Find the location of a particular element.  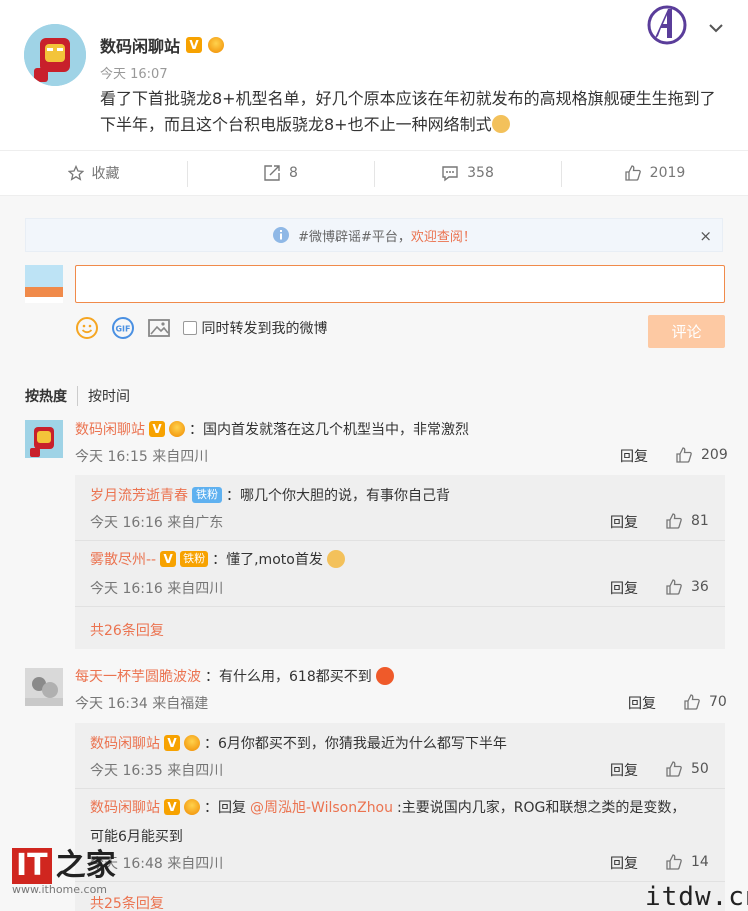

reply-text: ：6月你都买不到，你猜我最近为什么都写下半年 is located at coordinates (355, 744).